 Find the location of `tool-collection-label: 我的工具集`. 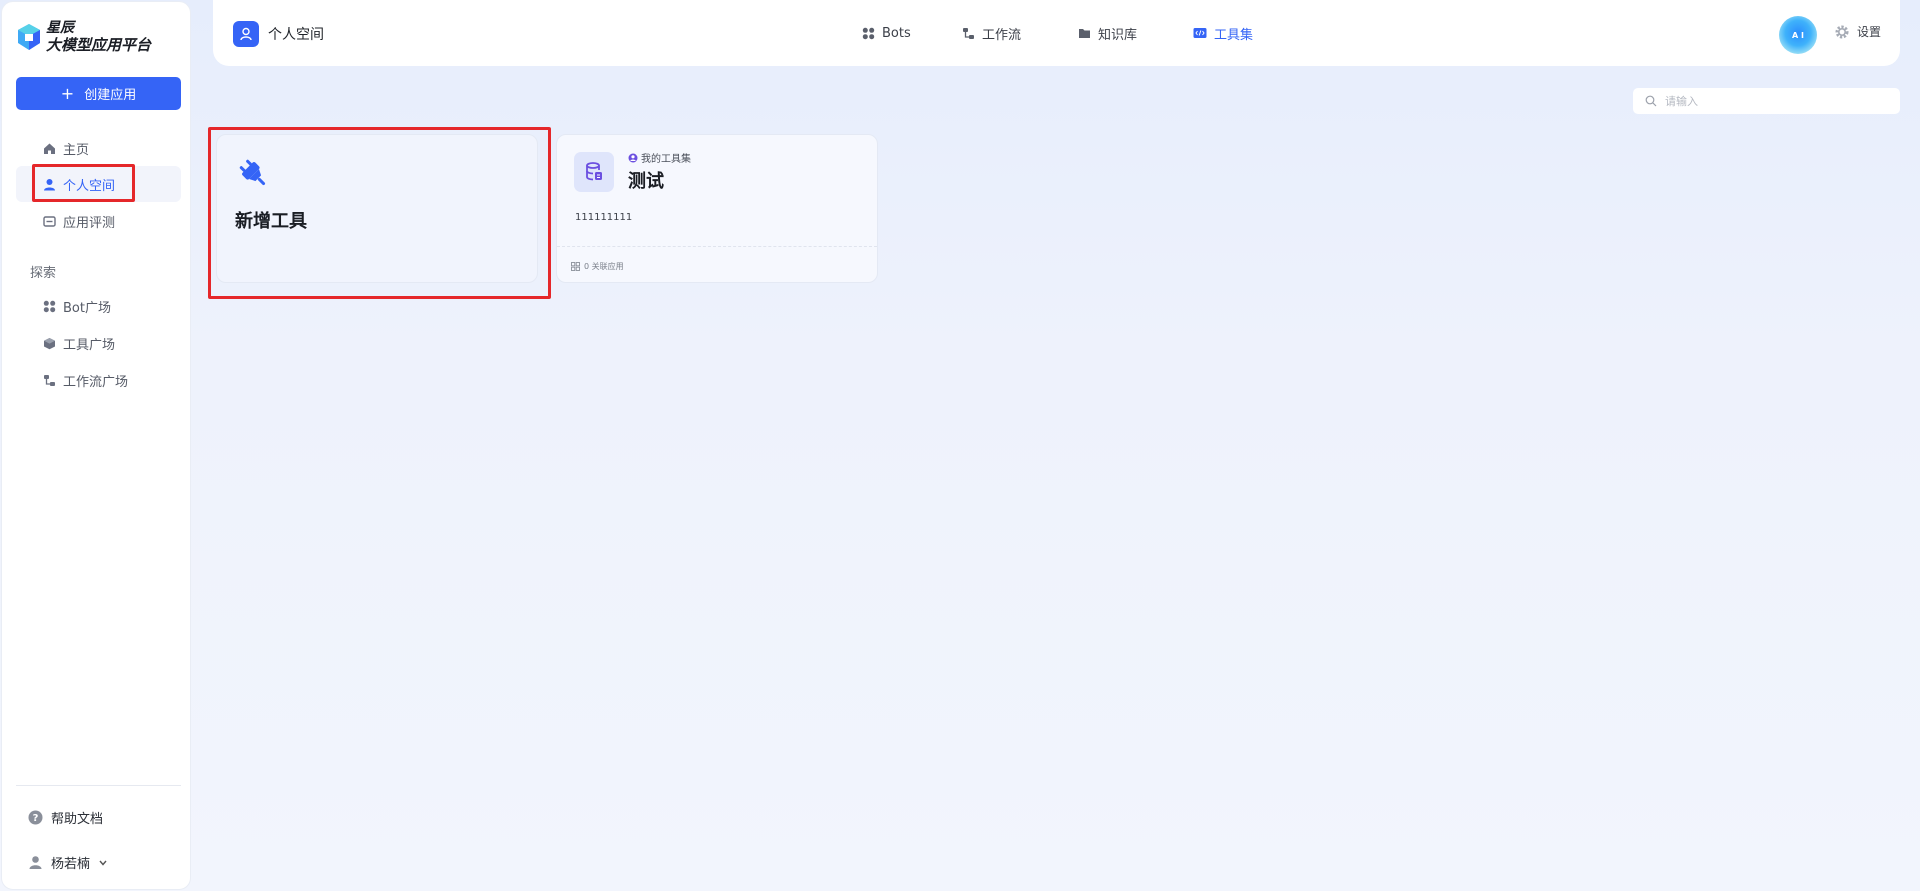

tool-collection-label: 我的工具集 is located at coordinates (659, 157).